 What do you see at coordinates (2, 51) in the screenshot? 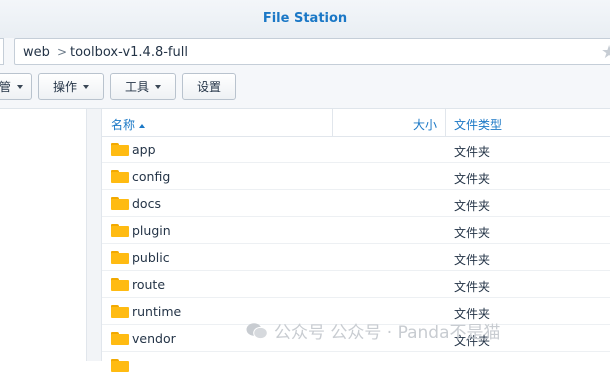
I see `nav-button-edge` at bounding box center [2, 51].